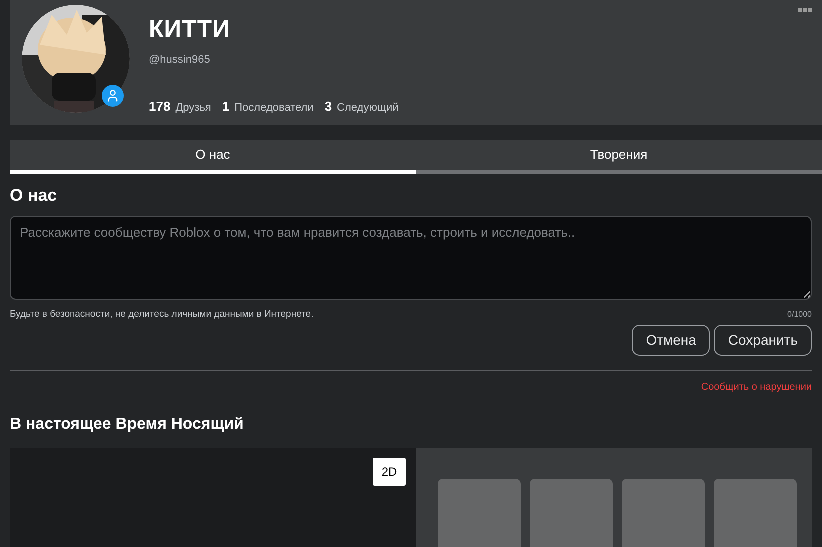 This screenshot has height=547, width=822. What do you see at coordinates (127, 424) in the screenshot?
I see `section-heading: В настоящее Время Носящий` at bounding box center [127, 424].